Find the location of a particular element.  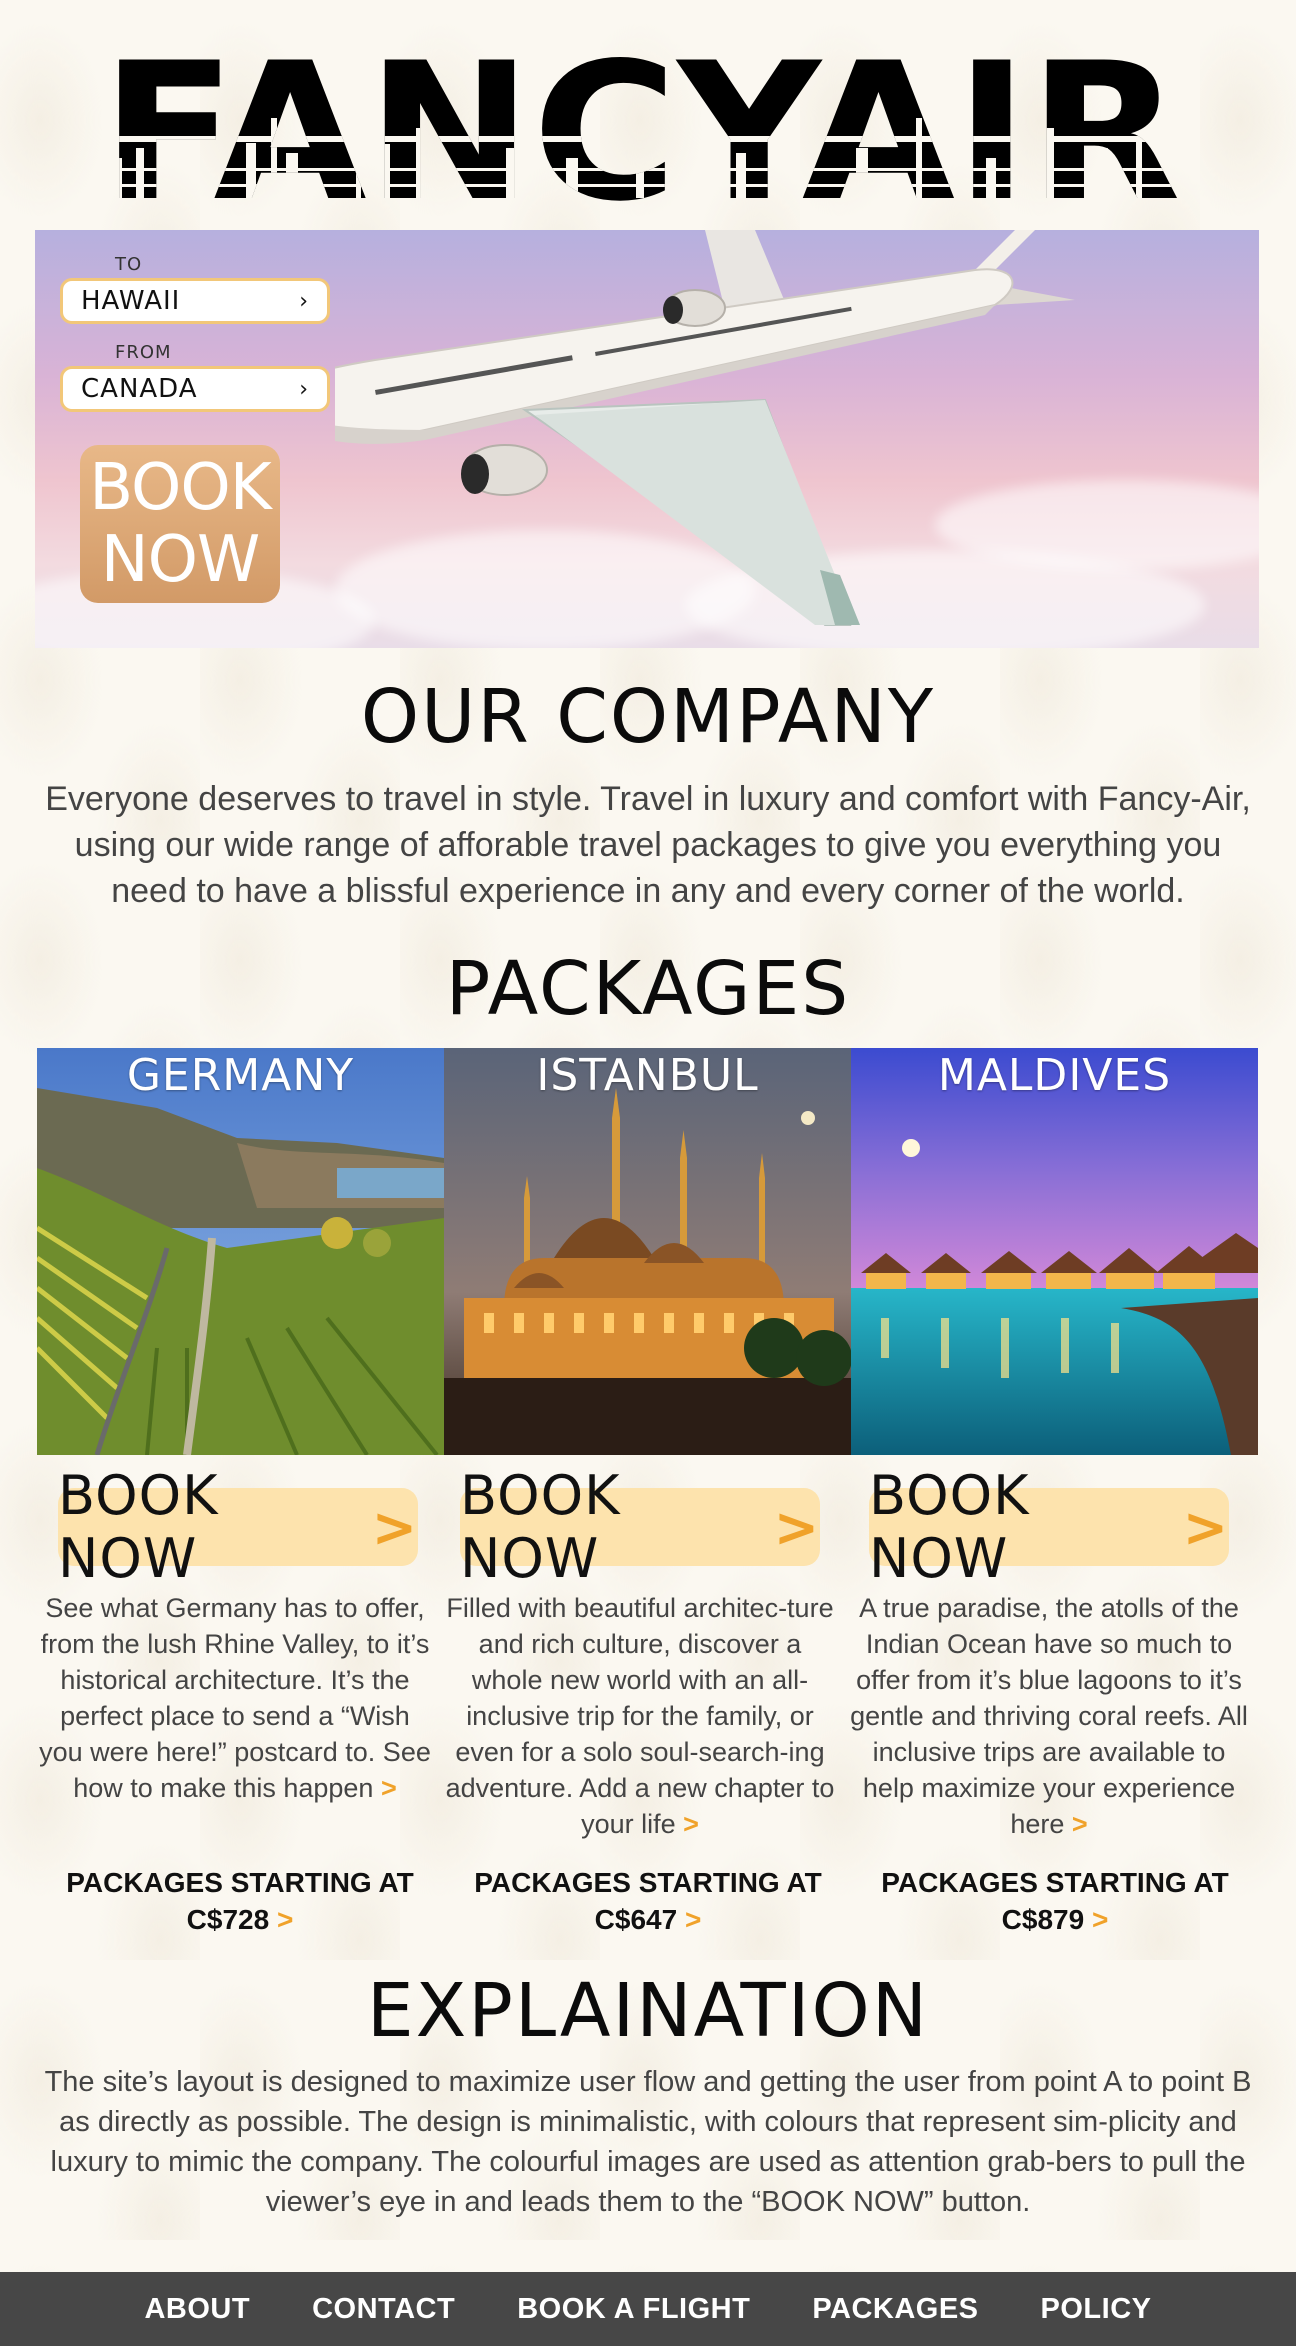

book-now-button-germany: BOOK NOW > is located at coordinates (238, 1527).